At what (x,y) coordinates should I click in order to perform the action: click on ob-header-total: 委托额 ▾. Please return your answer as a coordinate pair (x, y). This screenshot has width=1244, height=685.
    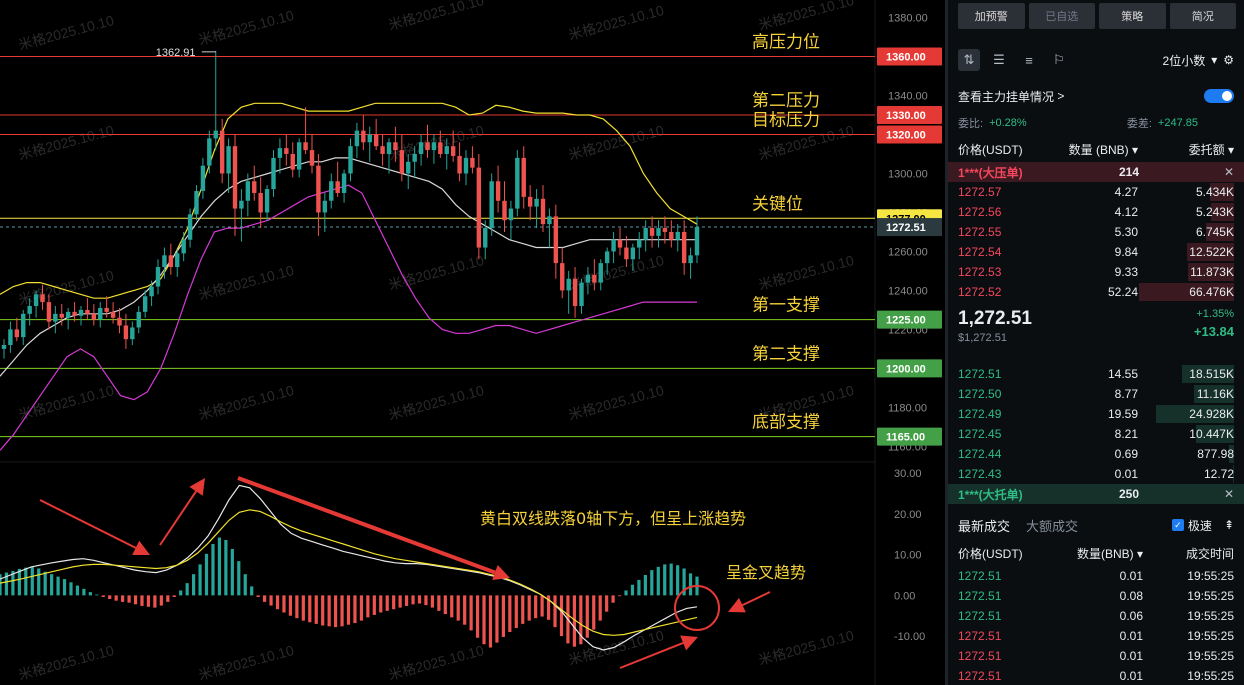
    Looking at the image, I should click on (1186, 149).